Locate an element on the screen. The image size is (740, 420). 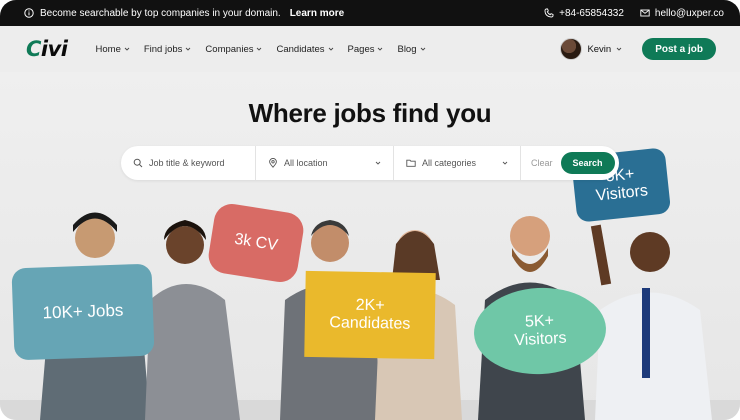
location-value: All location is located at coordinates (306, 163).